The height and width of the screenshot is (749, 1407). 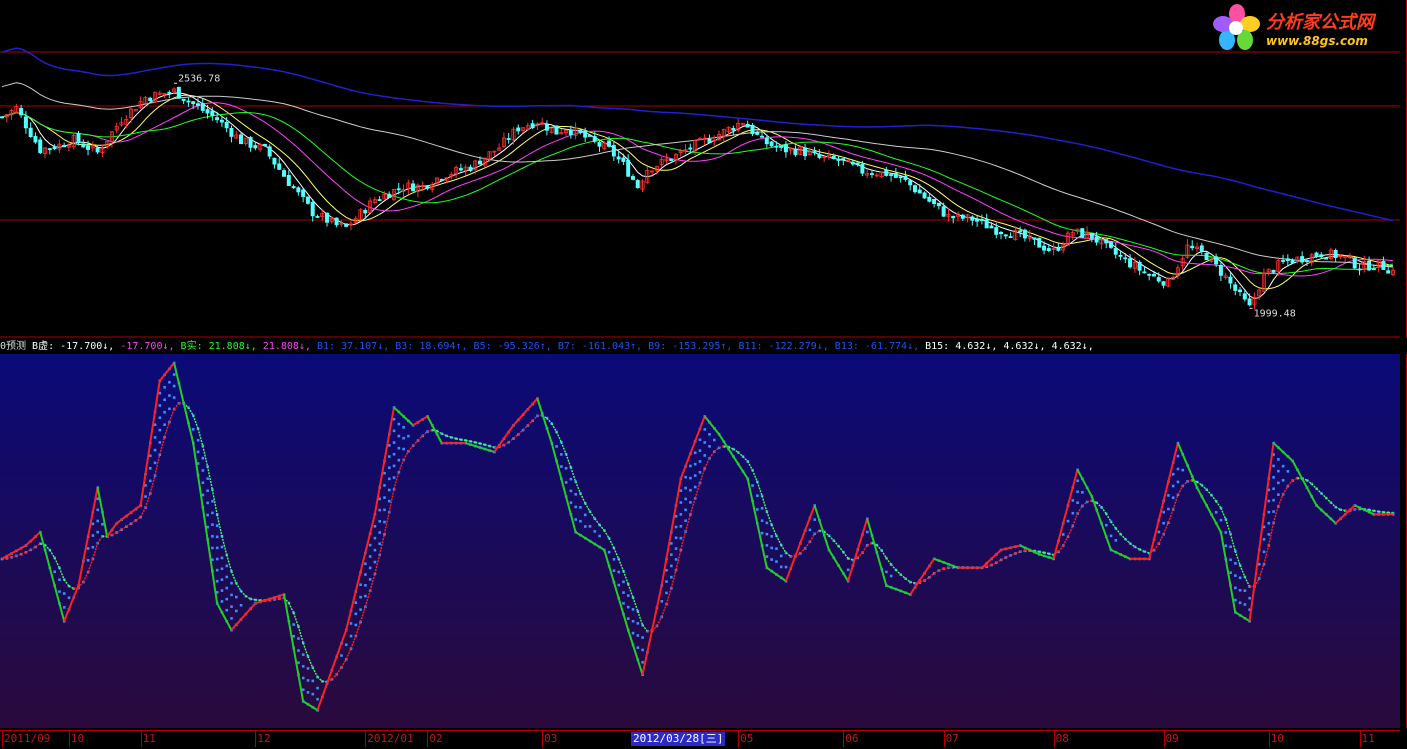 What do you see at coordinates (510, 346) in the screenshot?
I see `indicator-item: B5: -95.326↑,` at bounding box center [510, 346].